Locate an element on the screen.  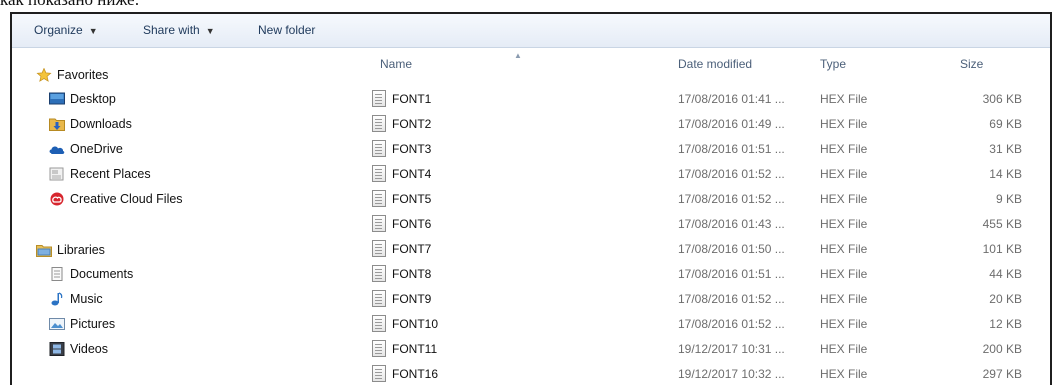
file-size: 31 KB is located at coordinates (1005, 149).